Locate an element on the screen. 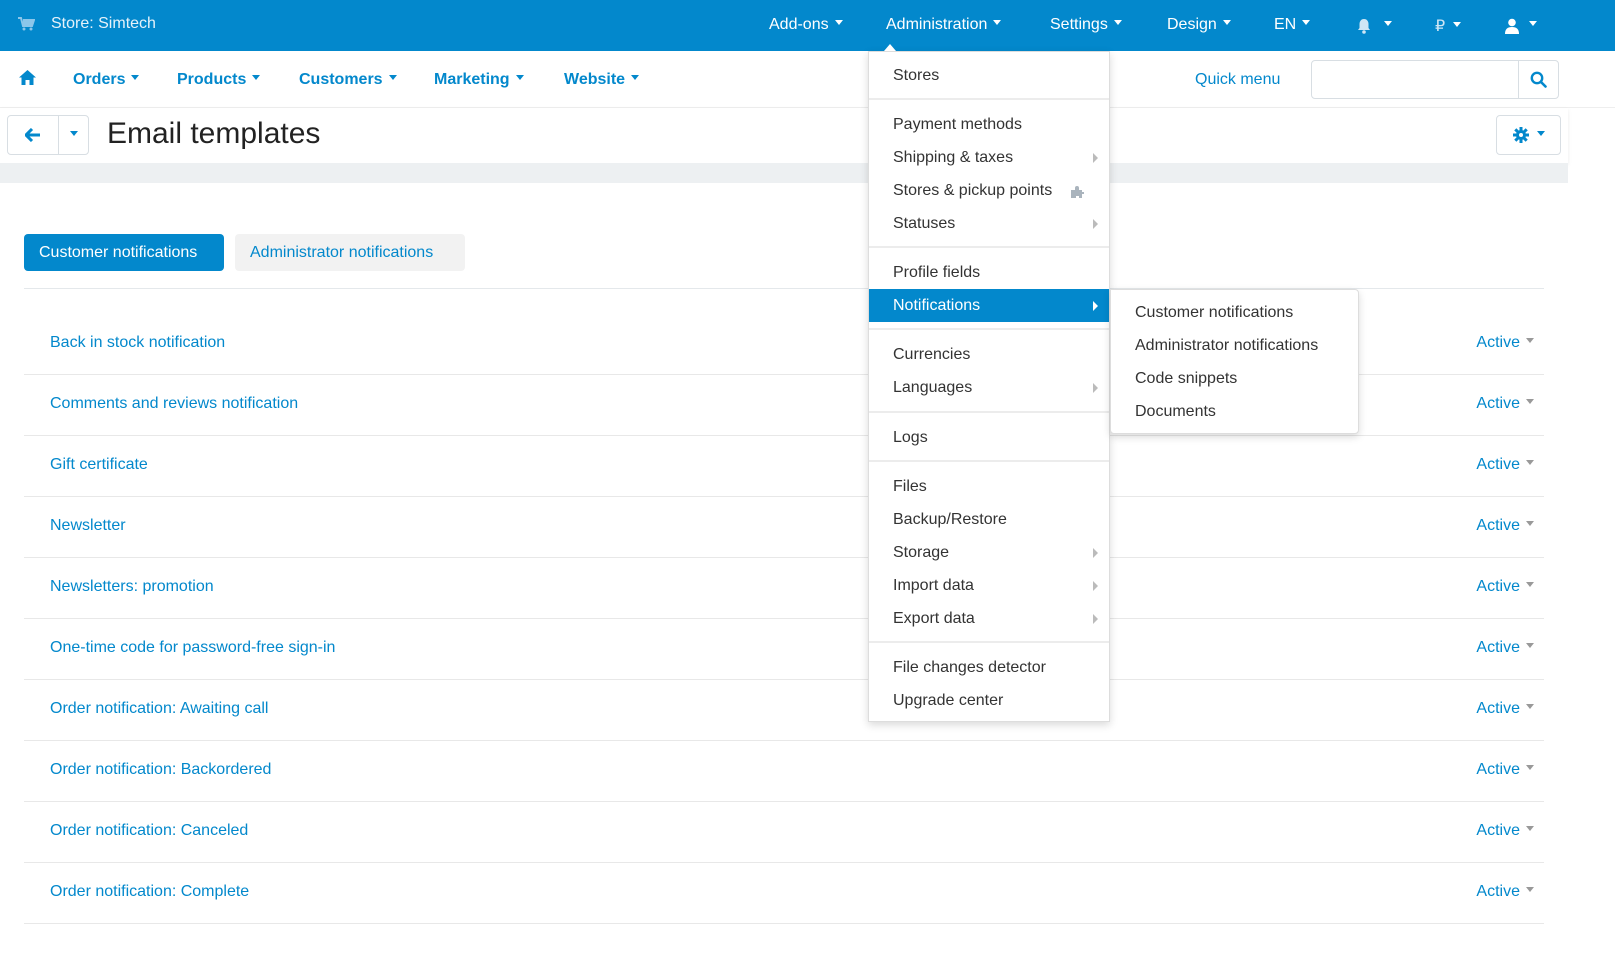 This screenshot has height=954, width=1615. submenu-item-administrator-notifications: Administrator notifications is located at coordinates (1234, 345).